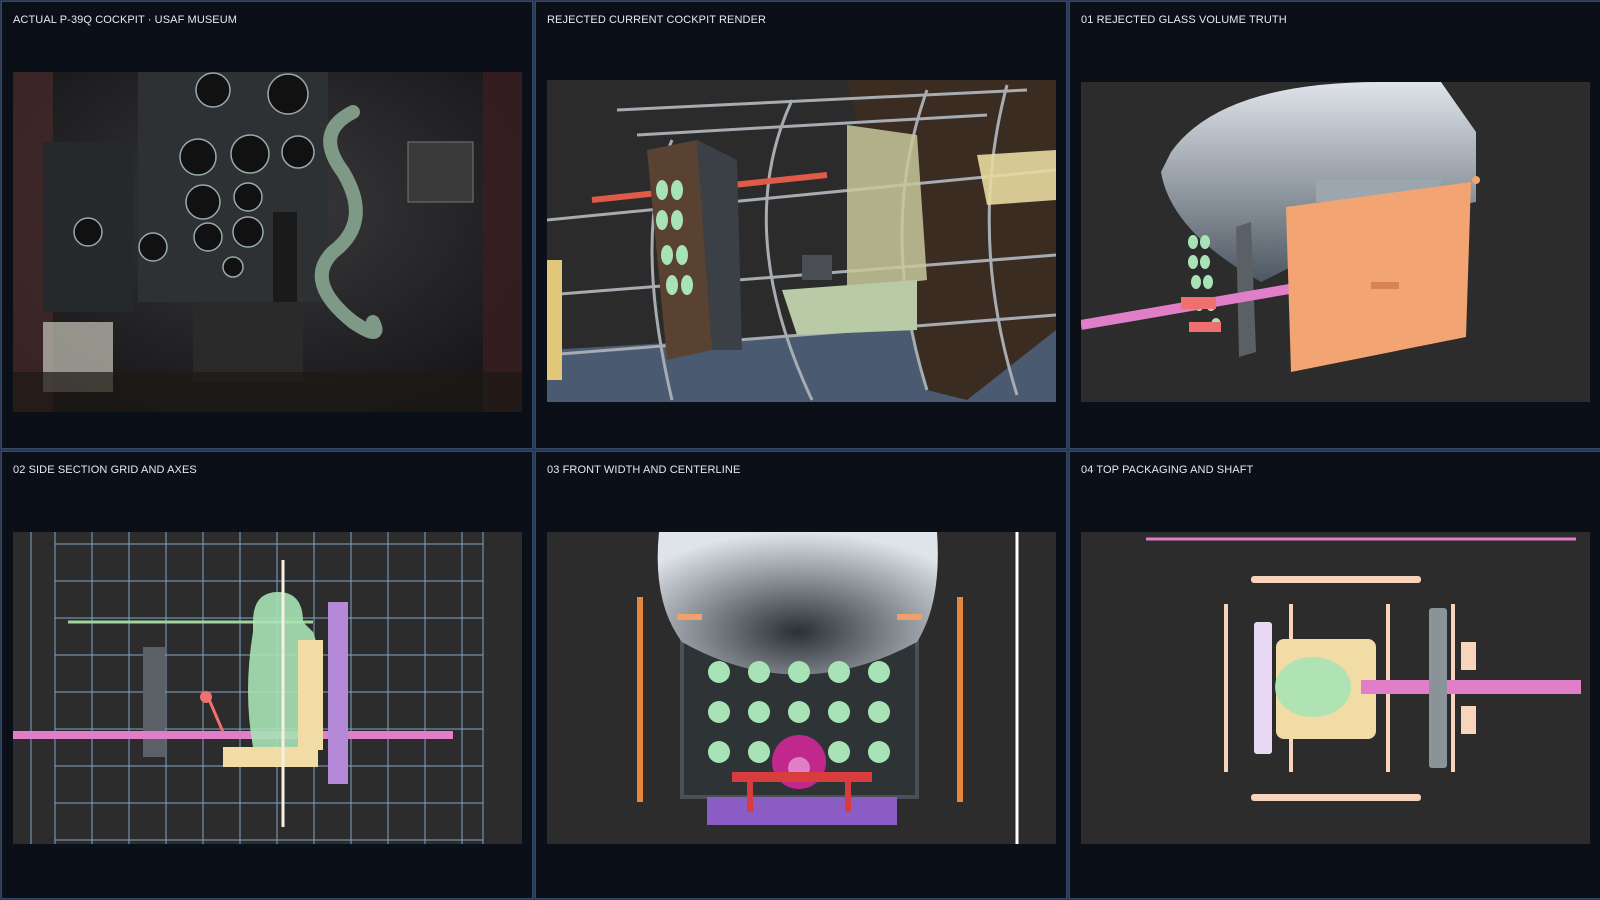  What do you see at coordinates (1335, 688) in the screenshot?
I see `top-packaging-viewport` at bounding box center [1335, 688].